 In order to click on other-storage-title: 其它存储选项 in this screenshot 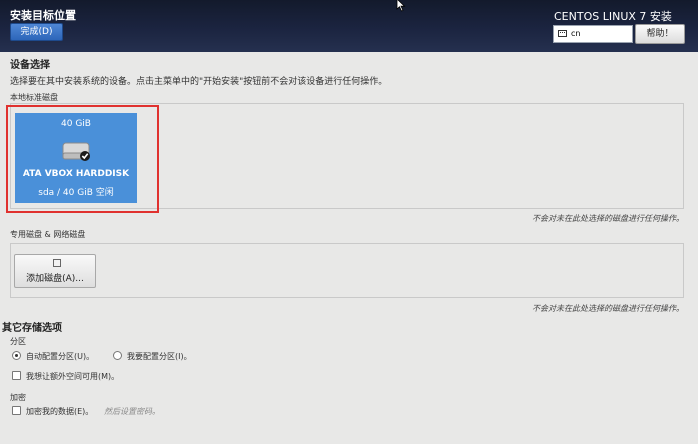, I will do `click(32, 328)`.